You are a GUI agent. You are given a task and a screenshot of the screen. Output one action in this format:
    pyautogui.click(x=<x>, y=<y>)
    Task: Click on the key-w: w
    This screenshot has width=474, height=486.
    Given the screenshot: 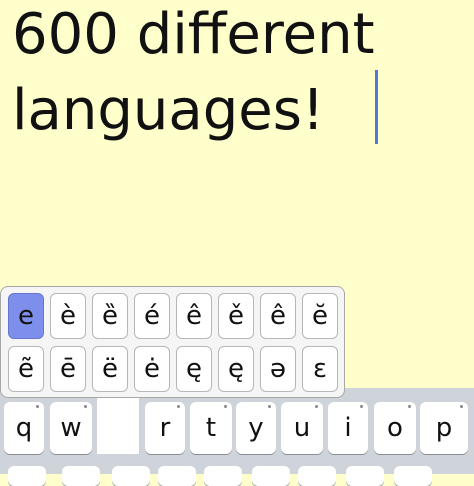 What is the action you would take?
    pyautogui.click(x=71, y=428)
    